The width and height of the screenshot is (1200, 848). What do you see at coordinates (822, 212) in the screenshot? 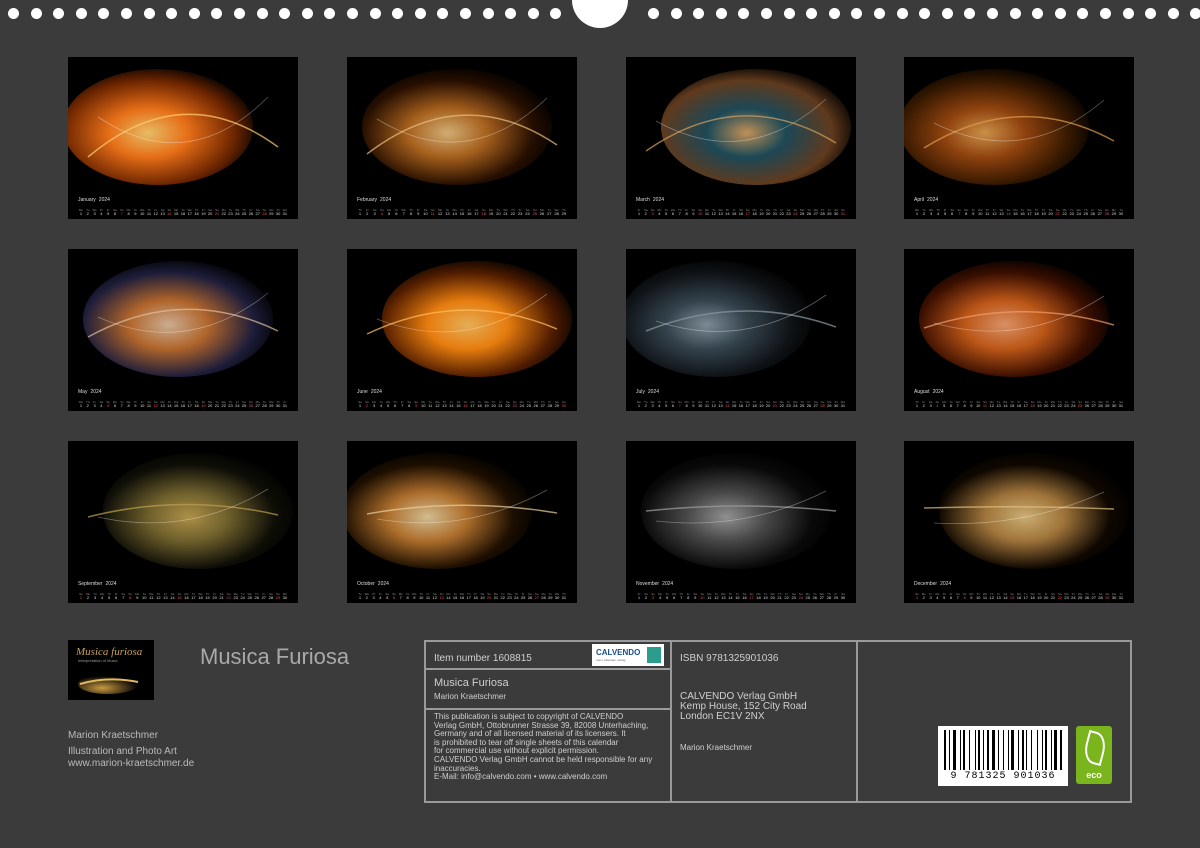
I see `calendar-day: Th 28` at bounding box center [822, 212].